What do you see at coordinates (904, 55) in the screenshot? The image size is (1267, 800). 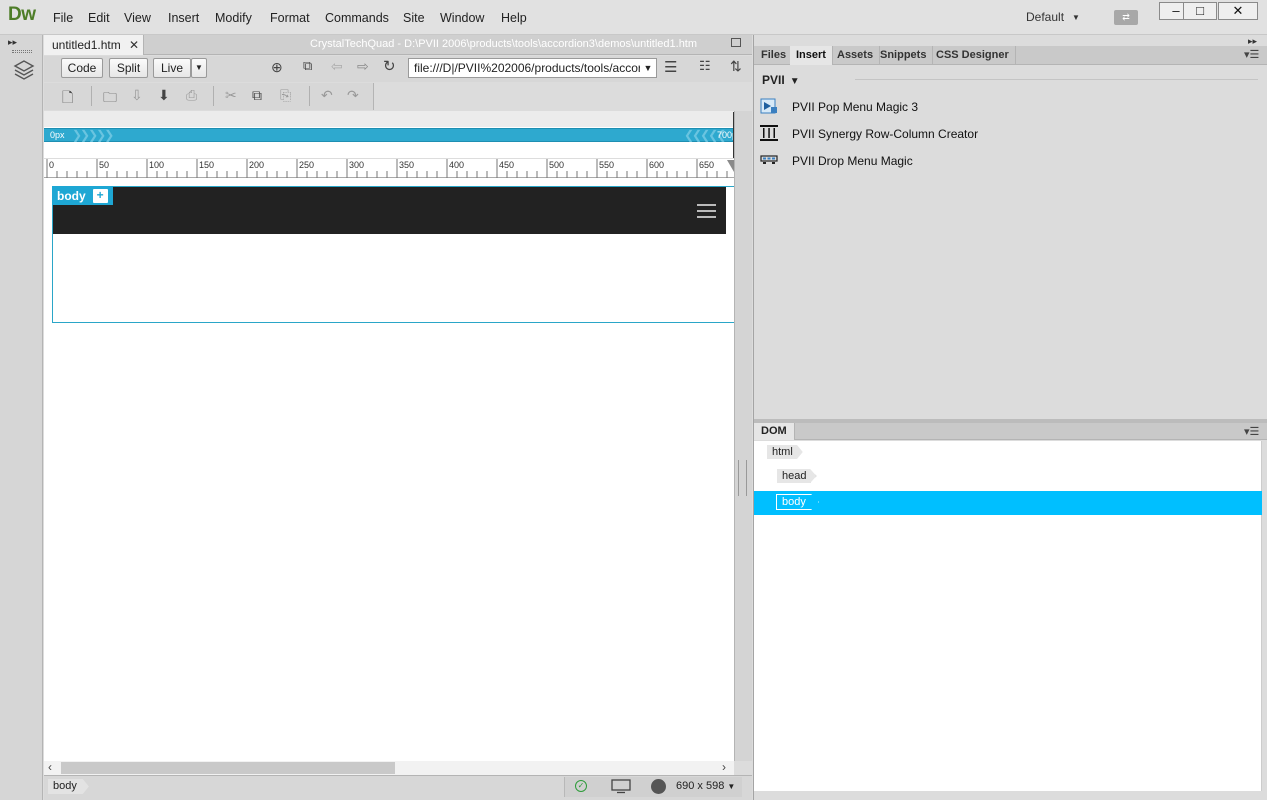 I see `tab-snippets: Snippets` at bounding box center [904, 55].